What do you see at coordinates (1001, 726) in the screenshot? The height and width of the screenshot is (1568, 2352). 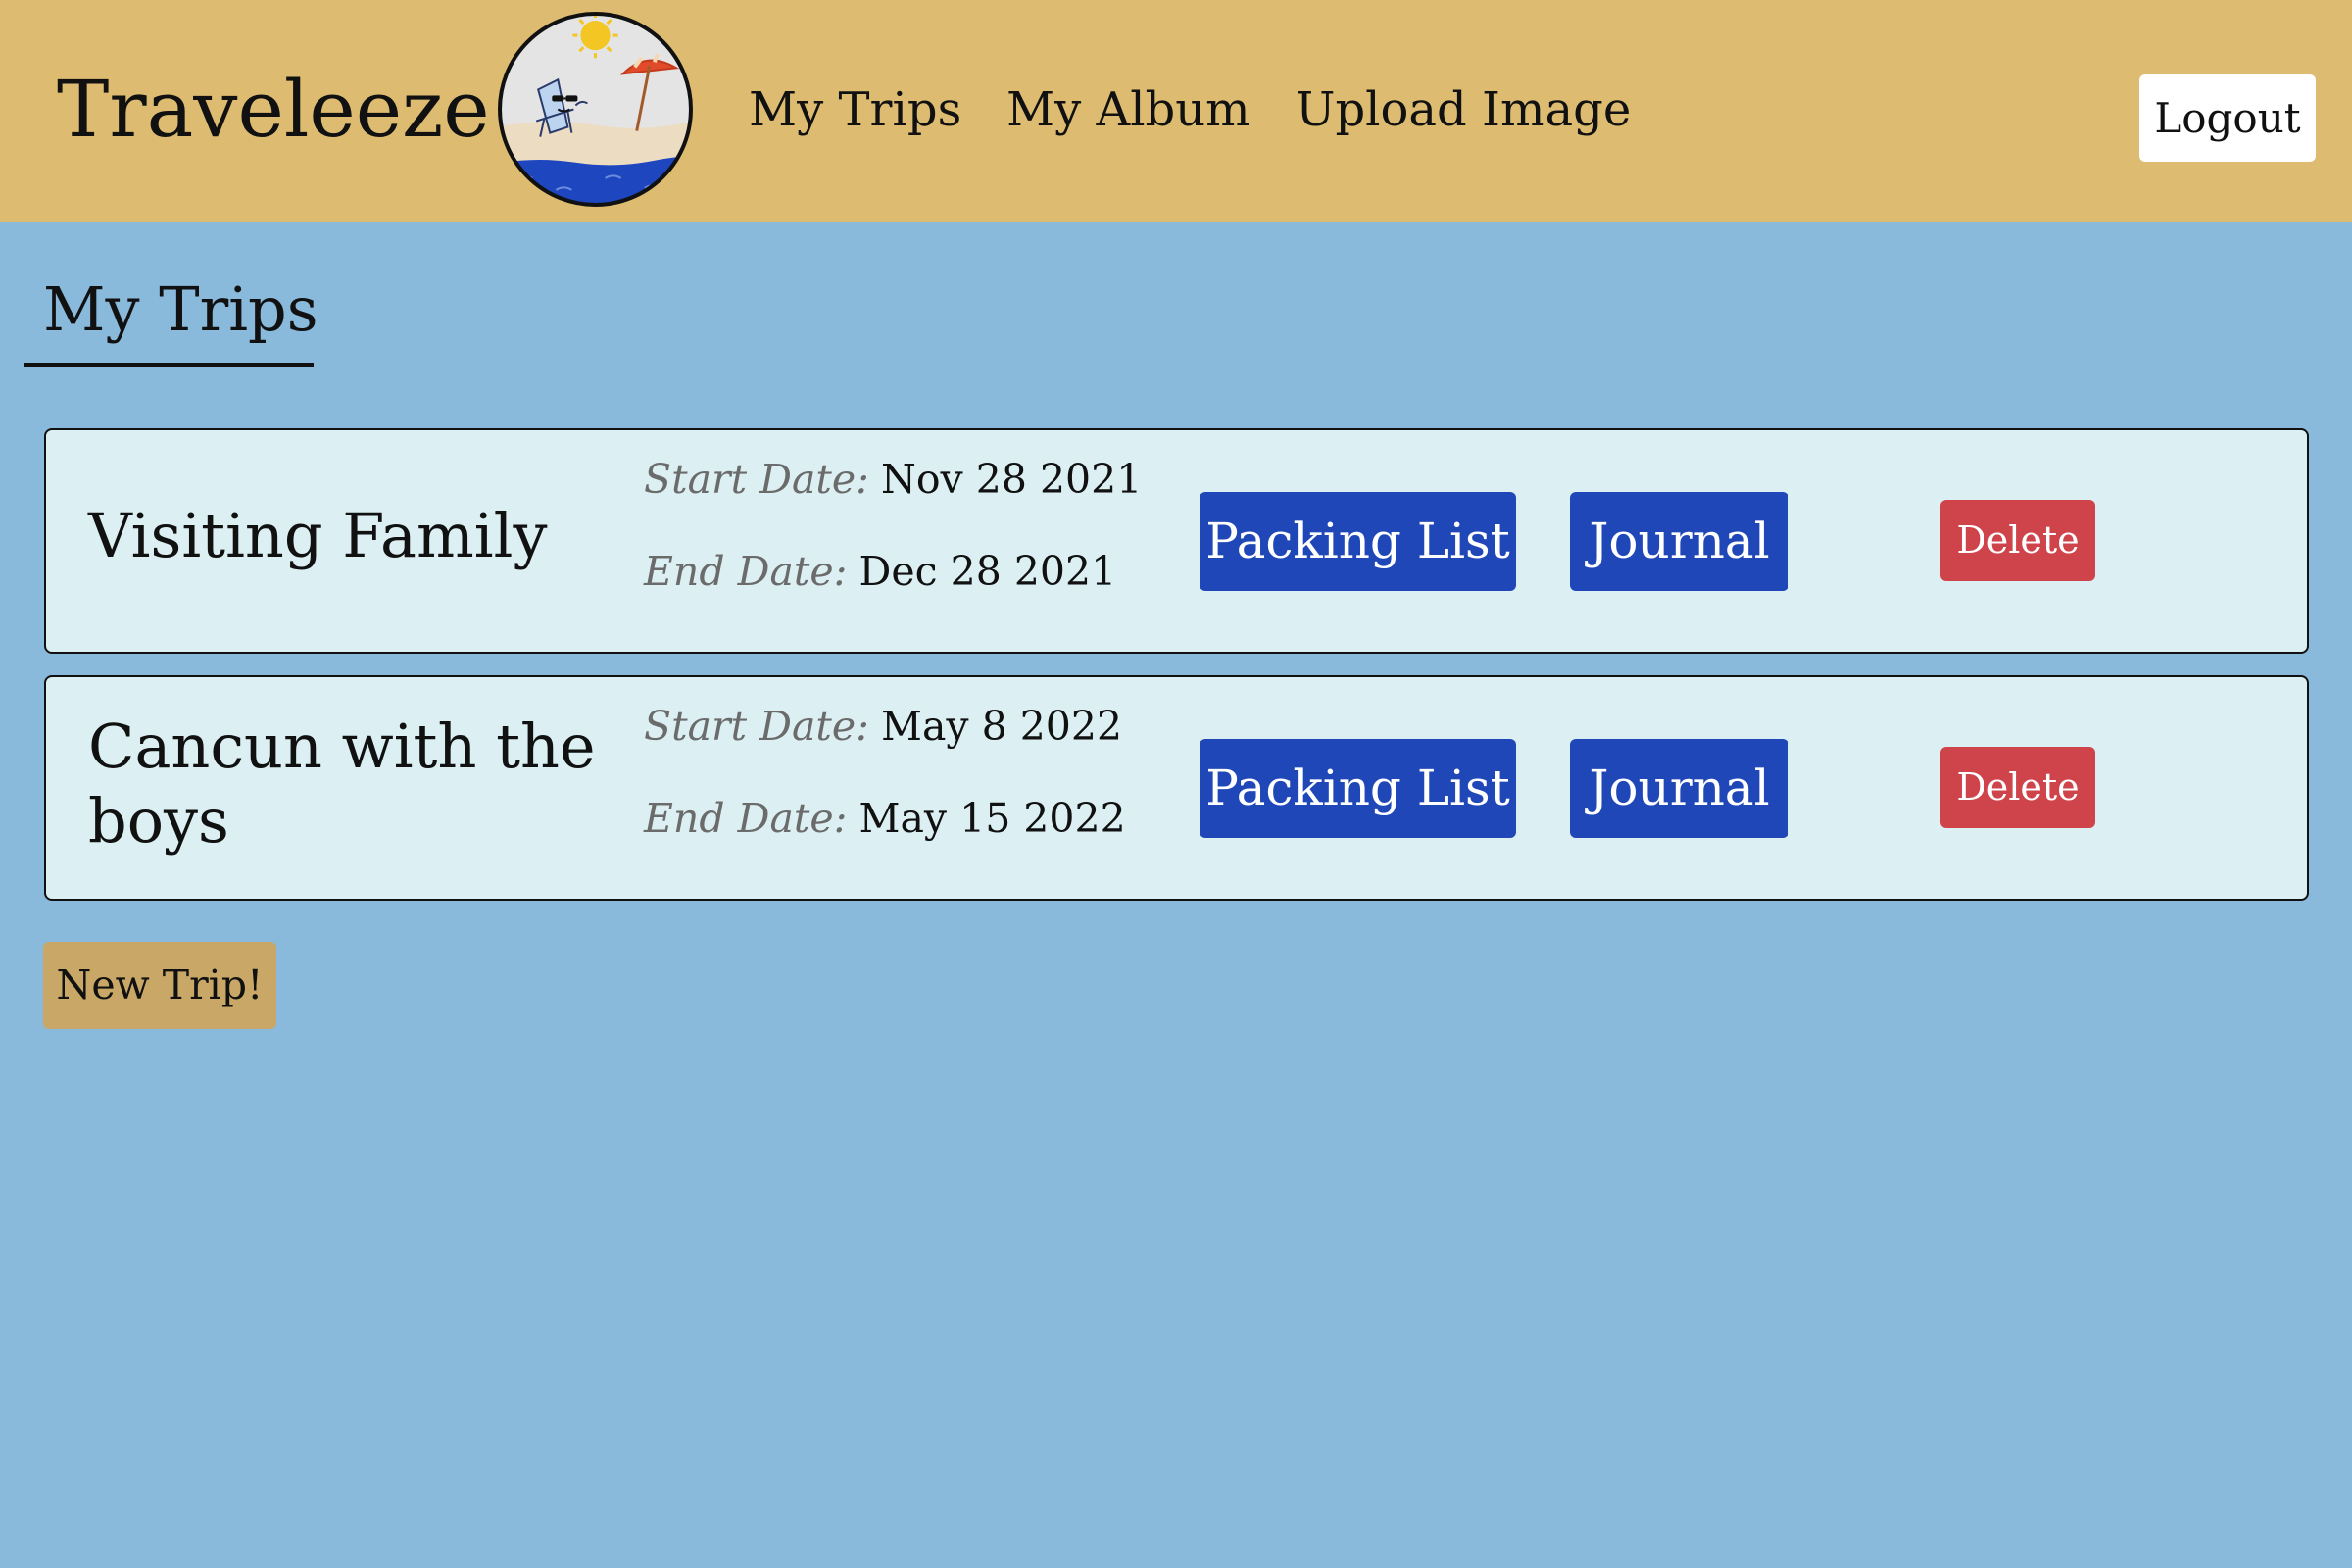 I see `start-date-value: May 8 2022` at bounding box center [1001, 726].